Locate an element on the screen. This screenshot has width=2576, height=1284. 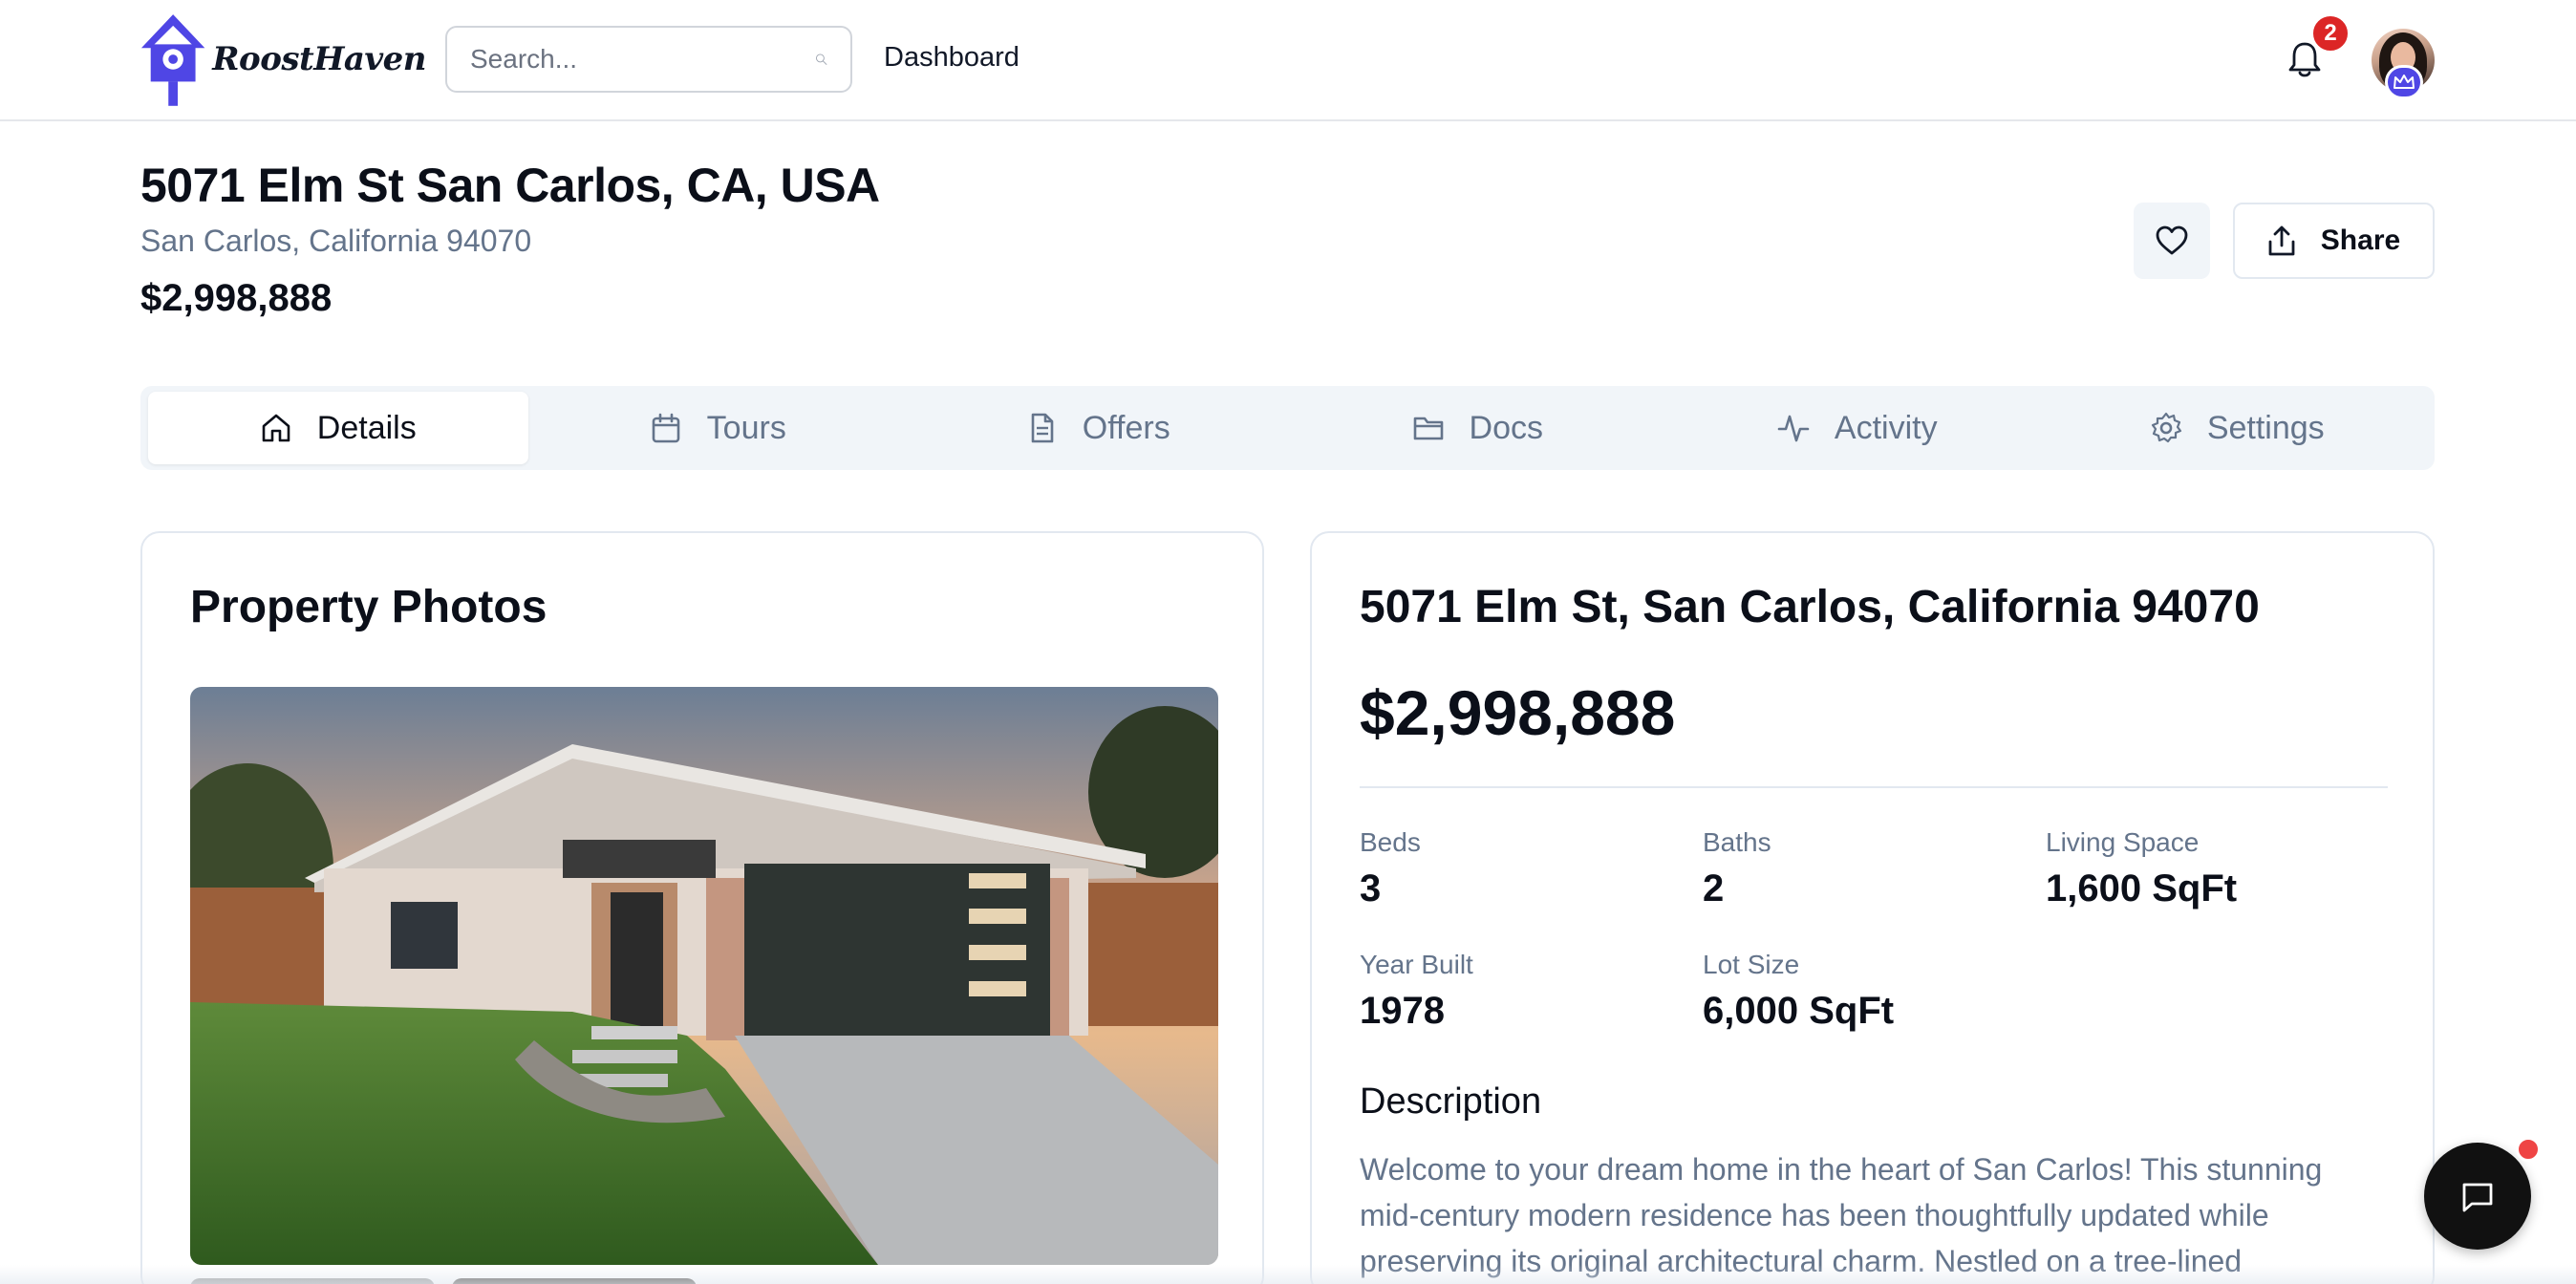
crown-badge-icon is located at coordinates (2404, 82).